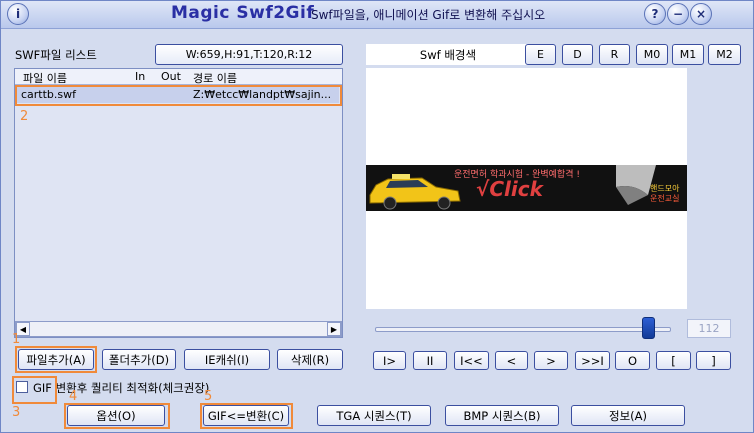  What do you see at coordinates (16, 339) in the screenshot?
I see `annotation-label-1: 1` at bounding box center [16, 339].